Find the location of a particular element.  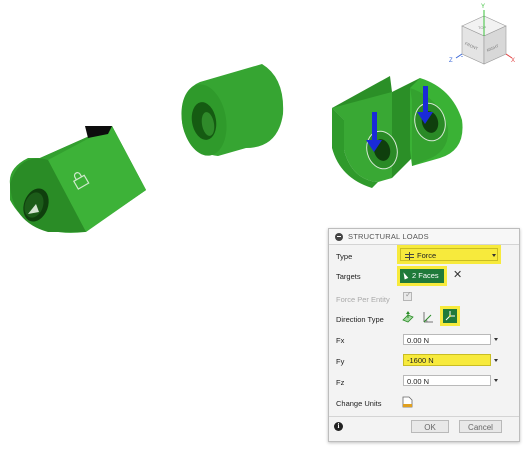

angle-direction-icon is located at coordinates (428, 317).